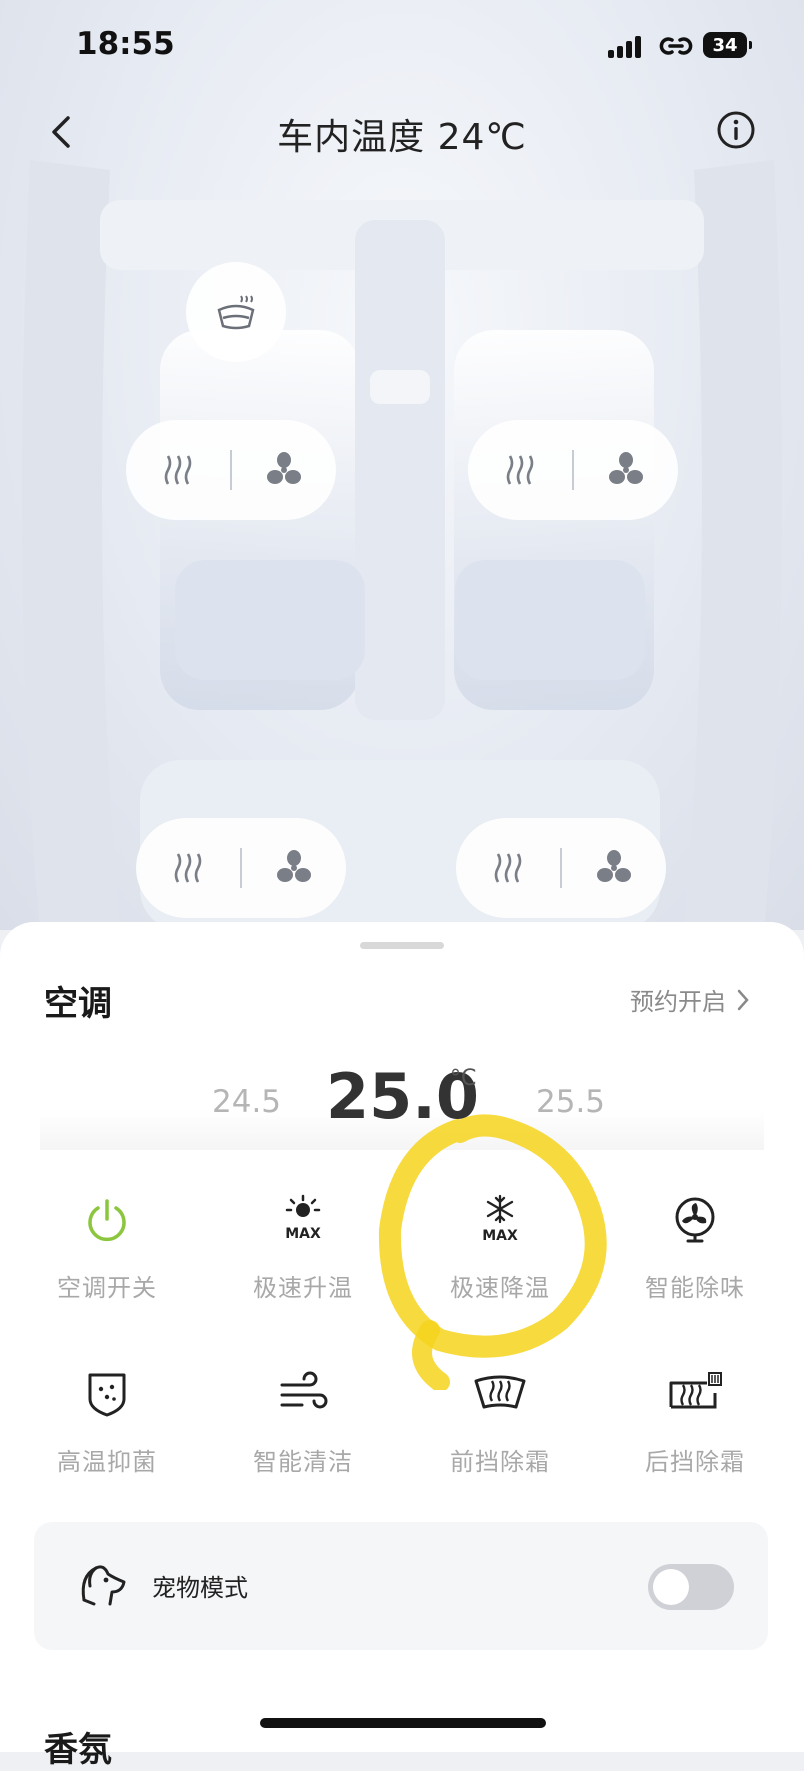  I want to click on reserve-start-label: 预约开启, so click(678, 1002).